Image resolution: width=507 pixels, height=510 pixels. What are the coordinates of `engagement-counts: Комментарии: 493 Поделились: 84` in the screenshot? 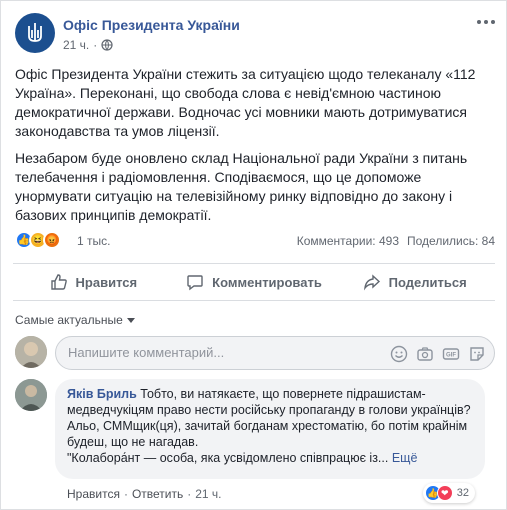 It's located at (396, 241).